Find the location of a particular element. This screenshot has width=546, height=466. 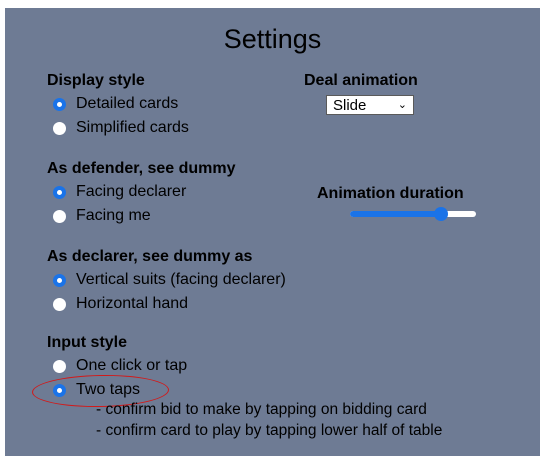

radio-label: Simplified cards is located at coordinates (132, 127).